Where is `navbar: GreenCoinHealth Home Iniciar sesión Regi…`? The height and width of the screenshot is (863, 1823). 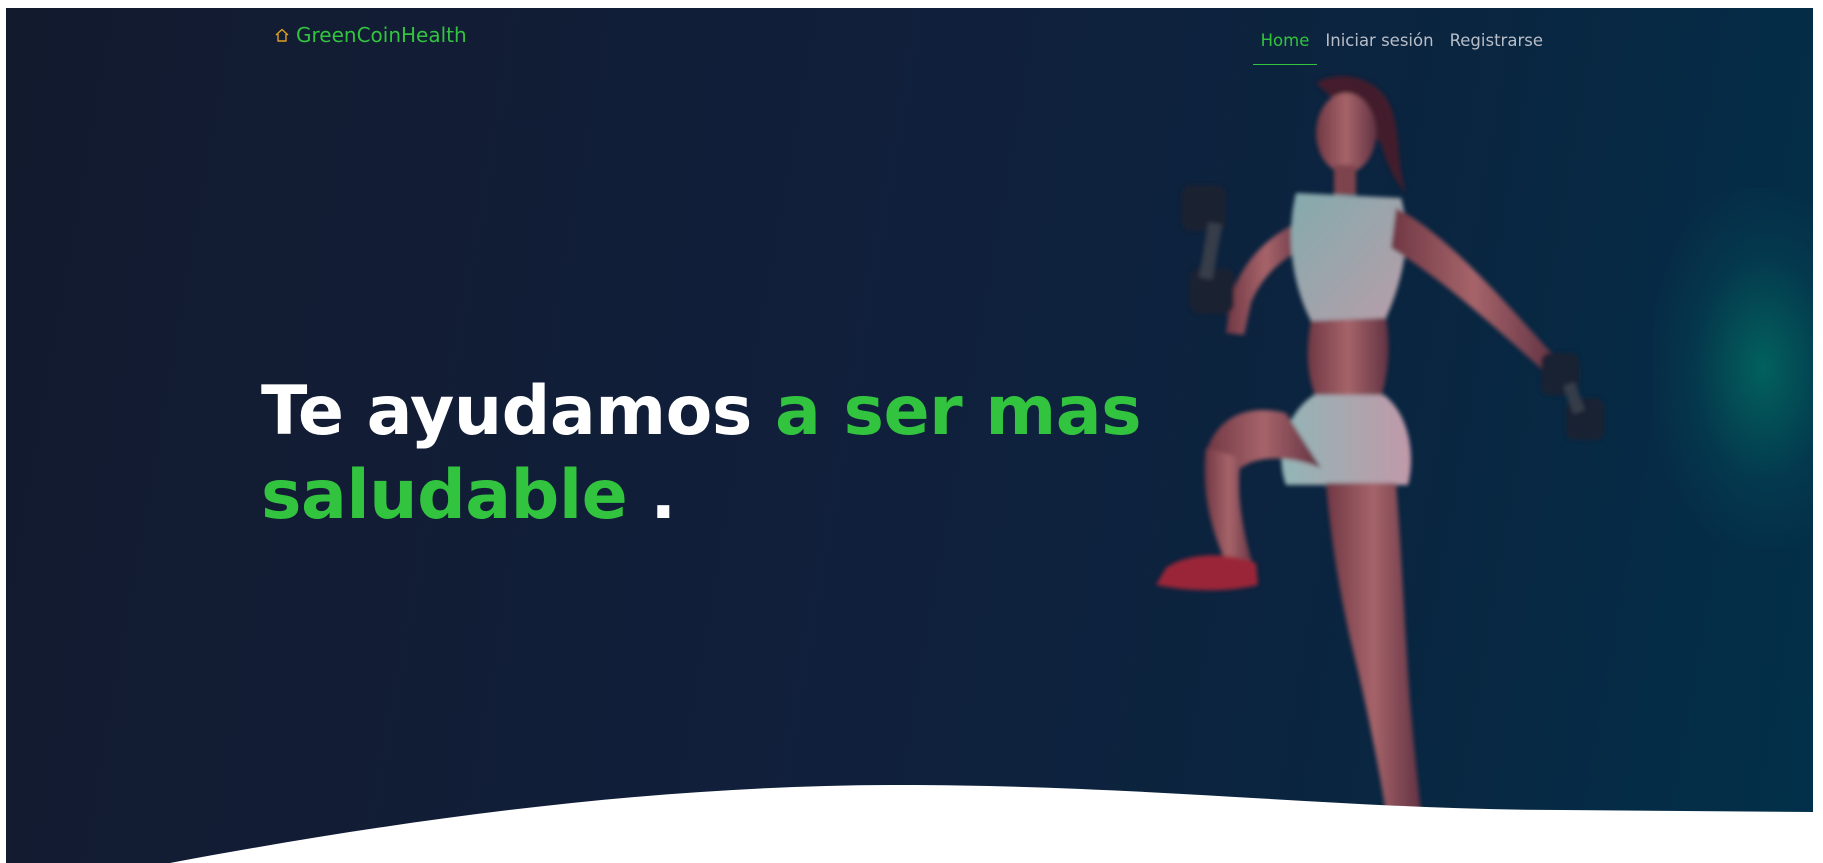 navbar: GreenCoinHealth Home Iniciar sesión Regi… is located at coordinates (909, 38).